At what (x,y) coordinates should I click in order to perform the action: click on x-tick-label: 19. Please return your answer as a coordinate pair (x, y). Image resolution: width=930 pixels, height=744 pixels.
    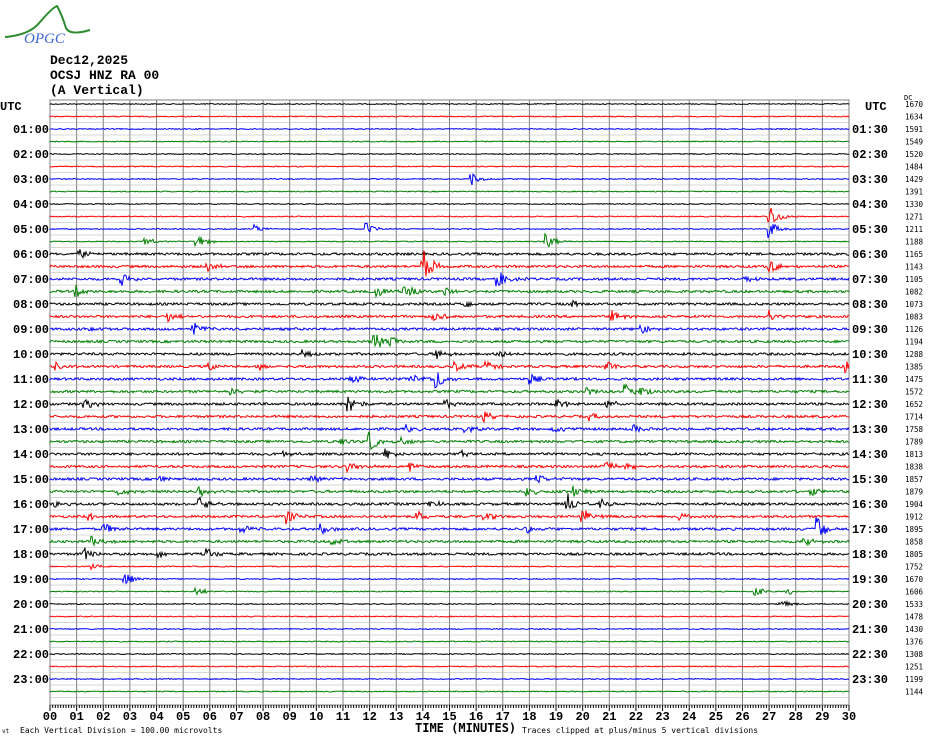
    Looking at the image, I should click on (556, 717).